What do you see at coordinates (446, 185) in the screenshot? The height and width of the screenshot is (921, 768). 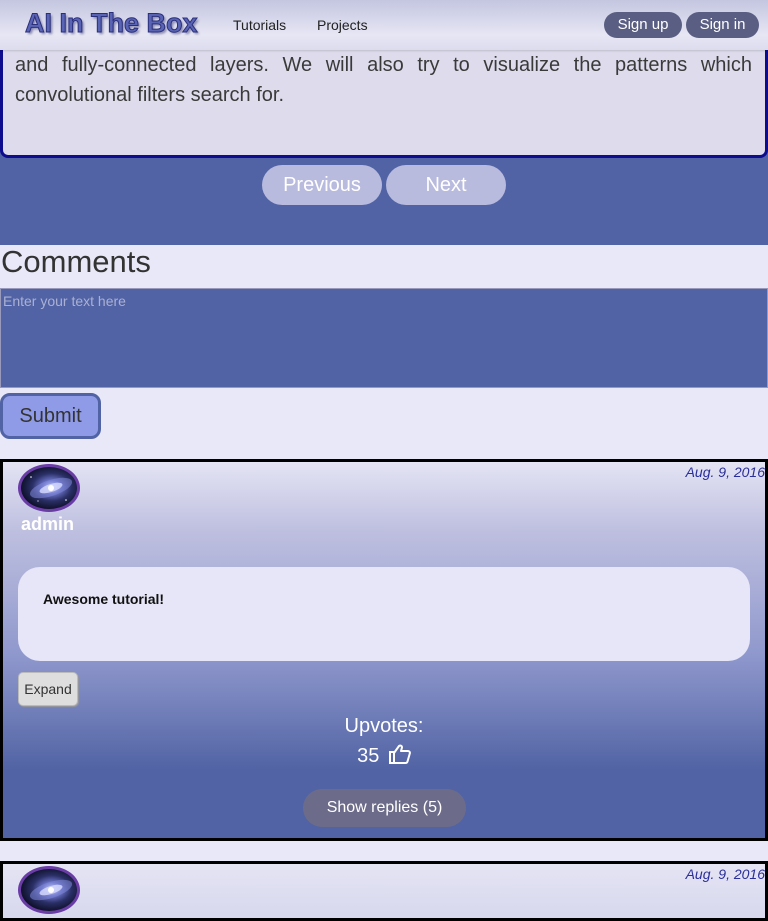 I see `next-button: Next` at bounding box center [446, 185].